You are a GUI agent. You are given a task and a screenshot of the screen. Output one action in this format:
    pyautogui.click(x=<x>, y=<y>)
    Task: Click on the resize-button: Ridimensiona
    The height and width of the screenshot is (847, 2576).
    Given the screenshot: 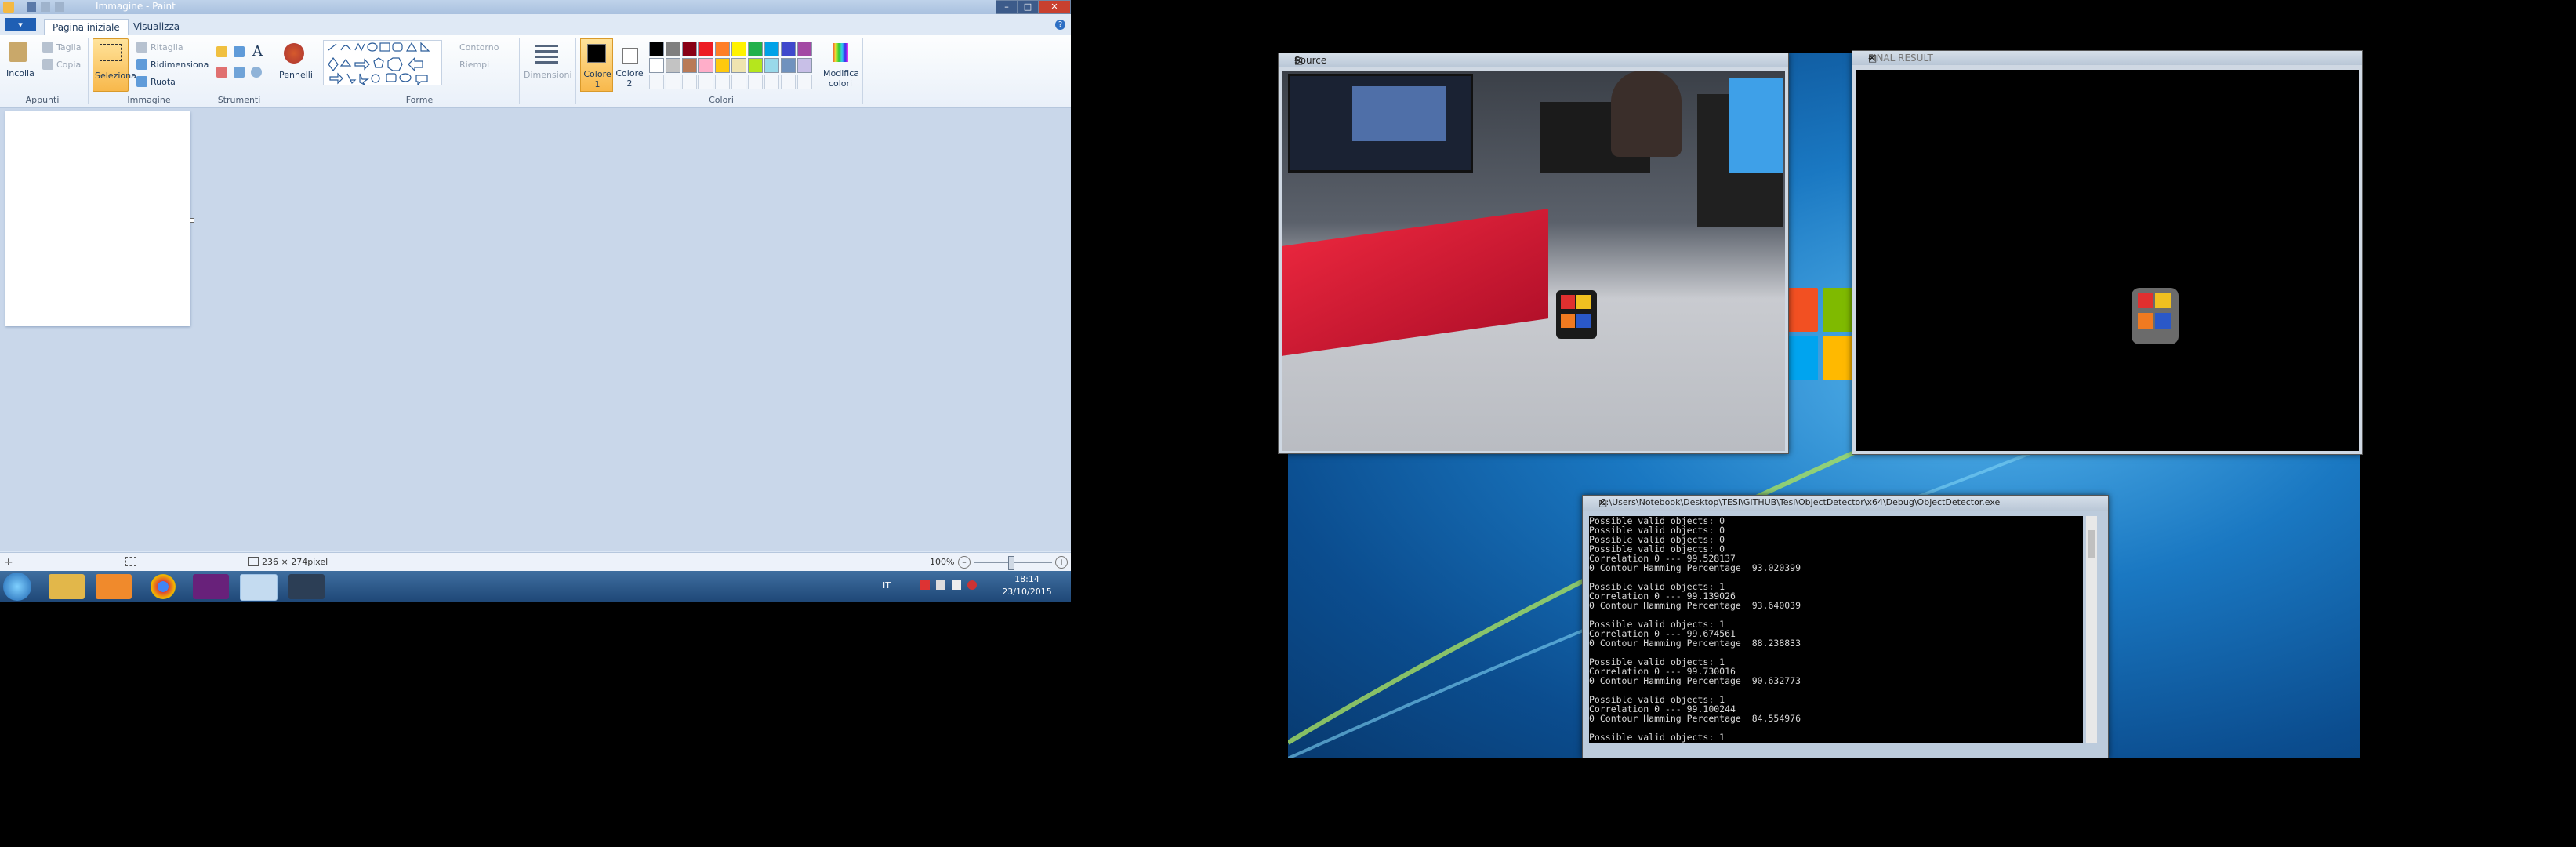 What is the action you would take?
    pyautogui.click(x=180, y=65)
    